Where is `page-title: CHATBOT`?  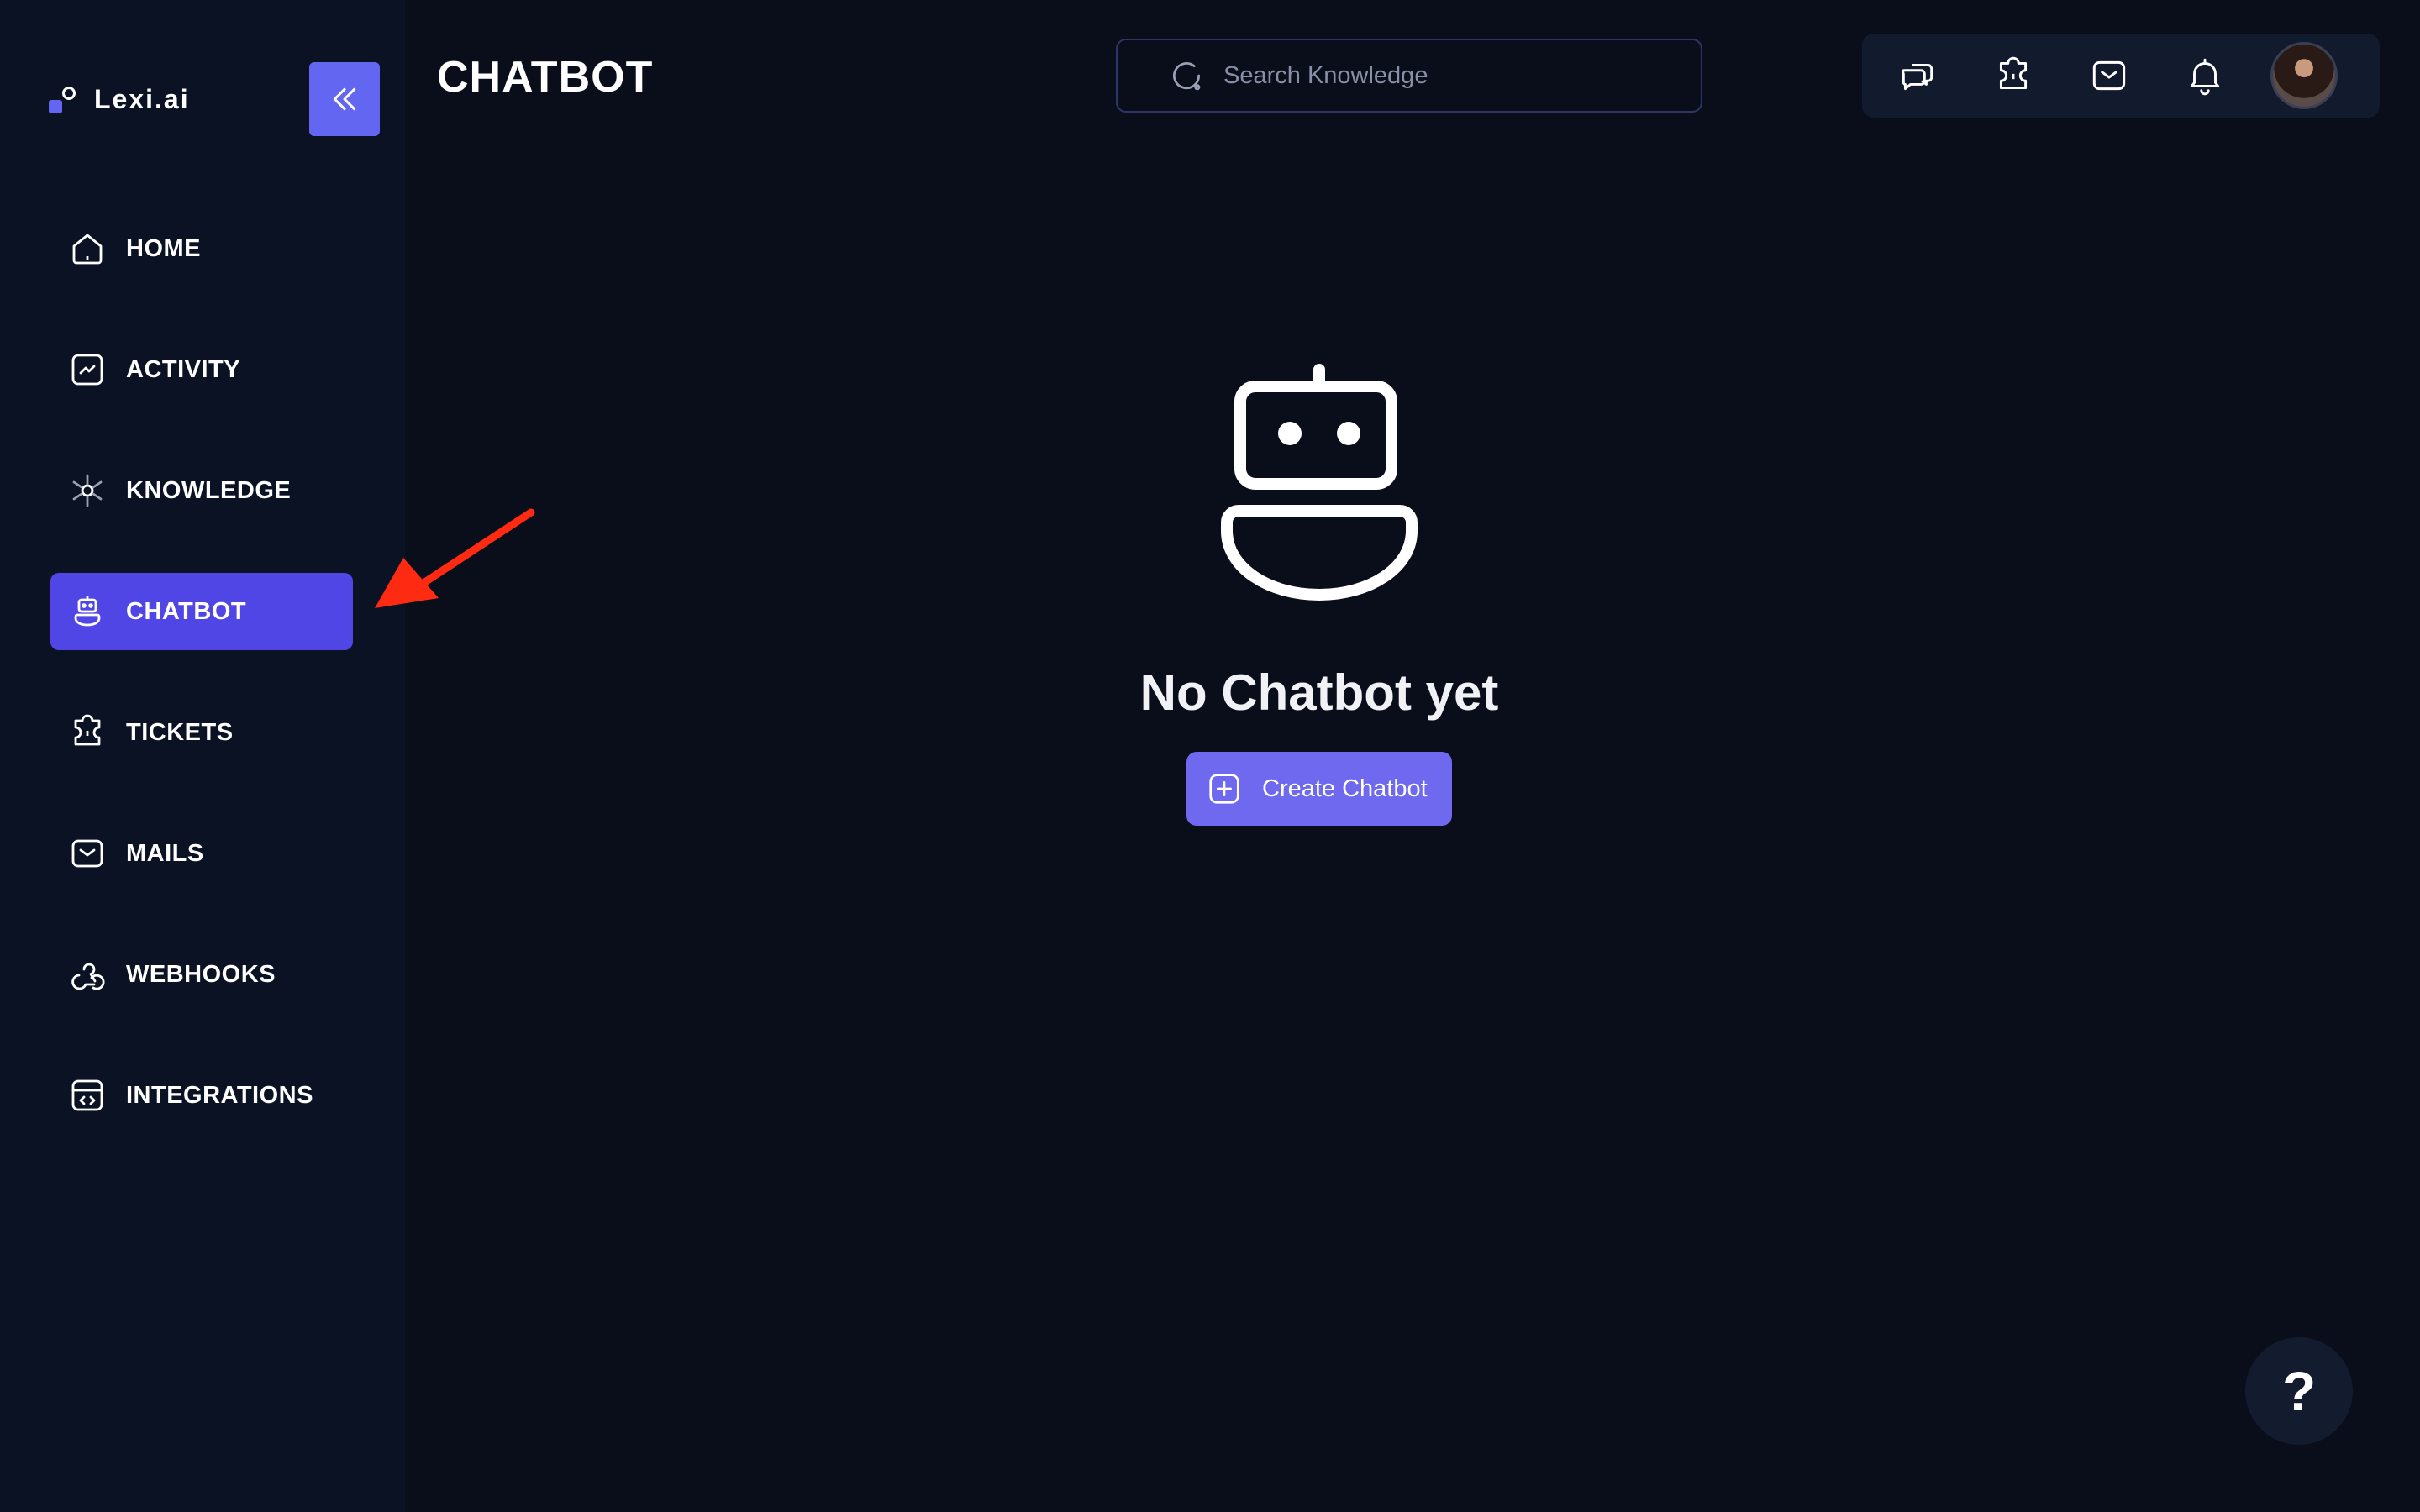 page-title: CHATBOT is located at coordinates (545, 77).